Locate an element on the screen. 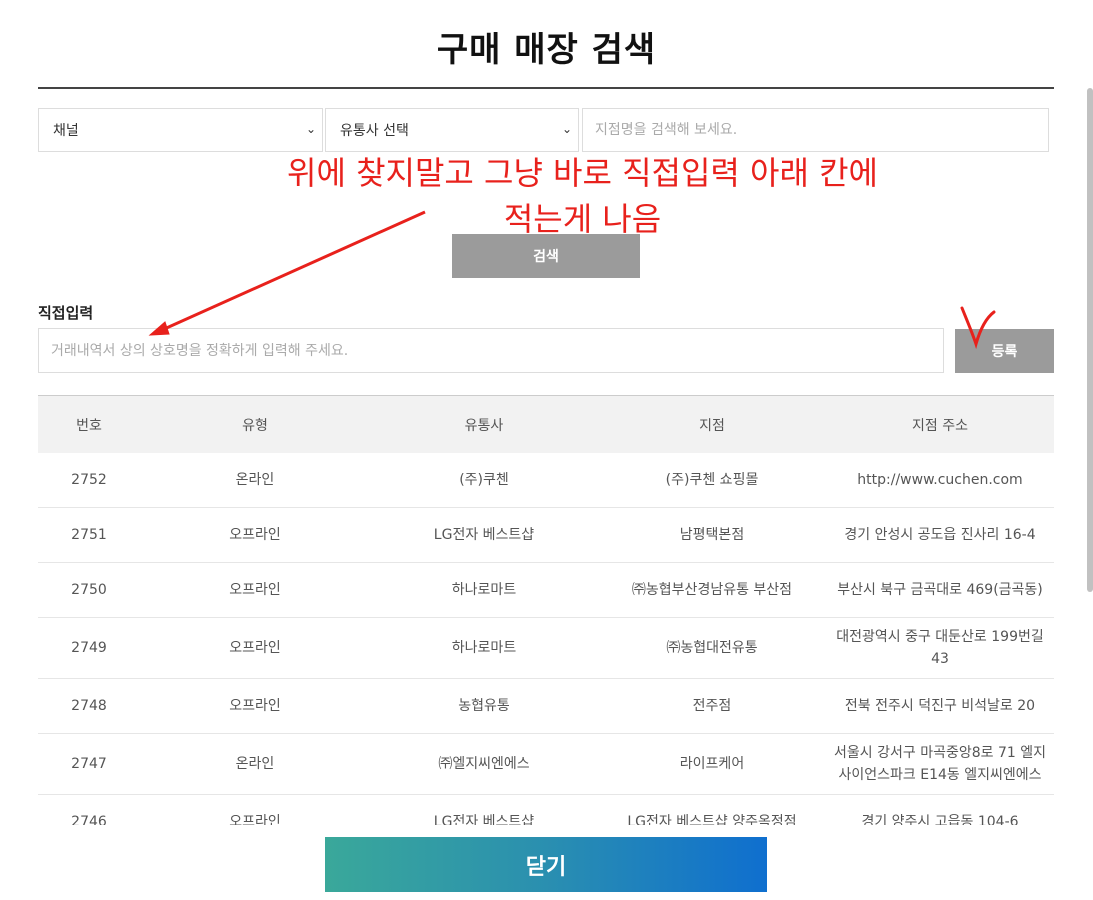 The width and height of the screenshot is (1093, 900). cell-address: http://www.cuchen.com is located at coordinates (940, 480).